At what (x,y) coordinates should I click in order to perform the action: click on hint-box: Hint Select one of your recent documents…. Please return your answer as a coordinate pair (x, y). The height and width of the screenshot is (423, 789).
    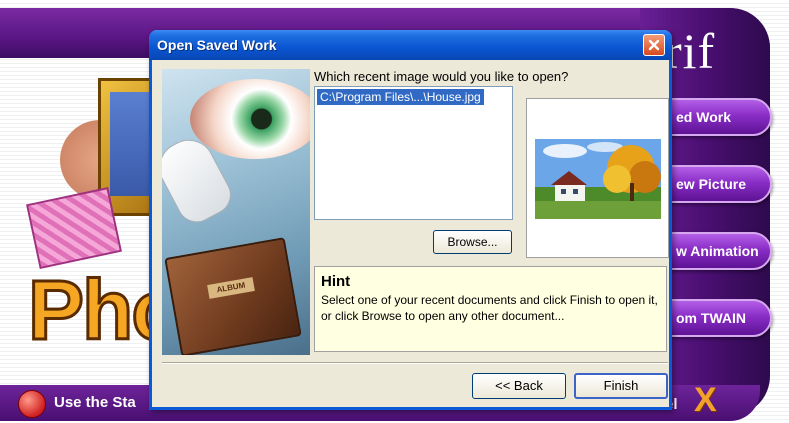
    Looking at the image, I should click on (490, 309).